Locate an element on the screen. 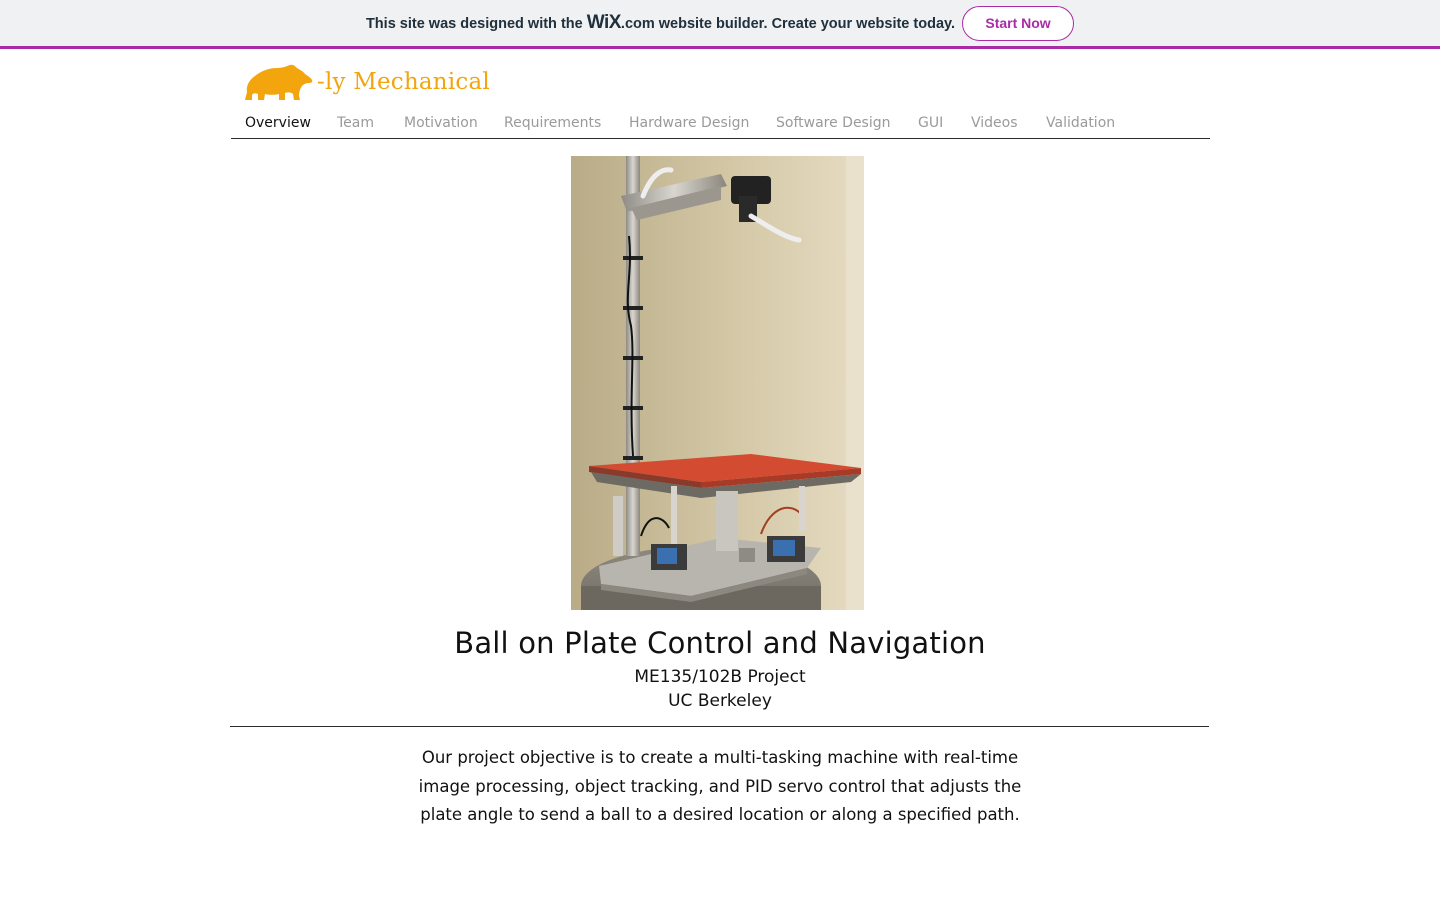  page-title: Ball on Plate Control and Navigation is located at coordinates (720, 643).